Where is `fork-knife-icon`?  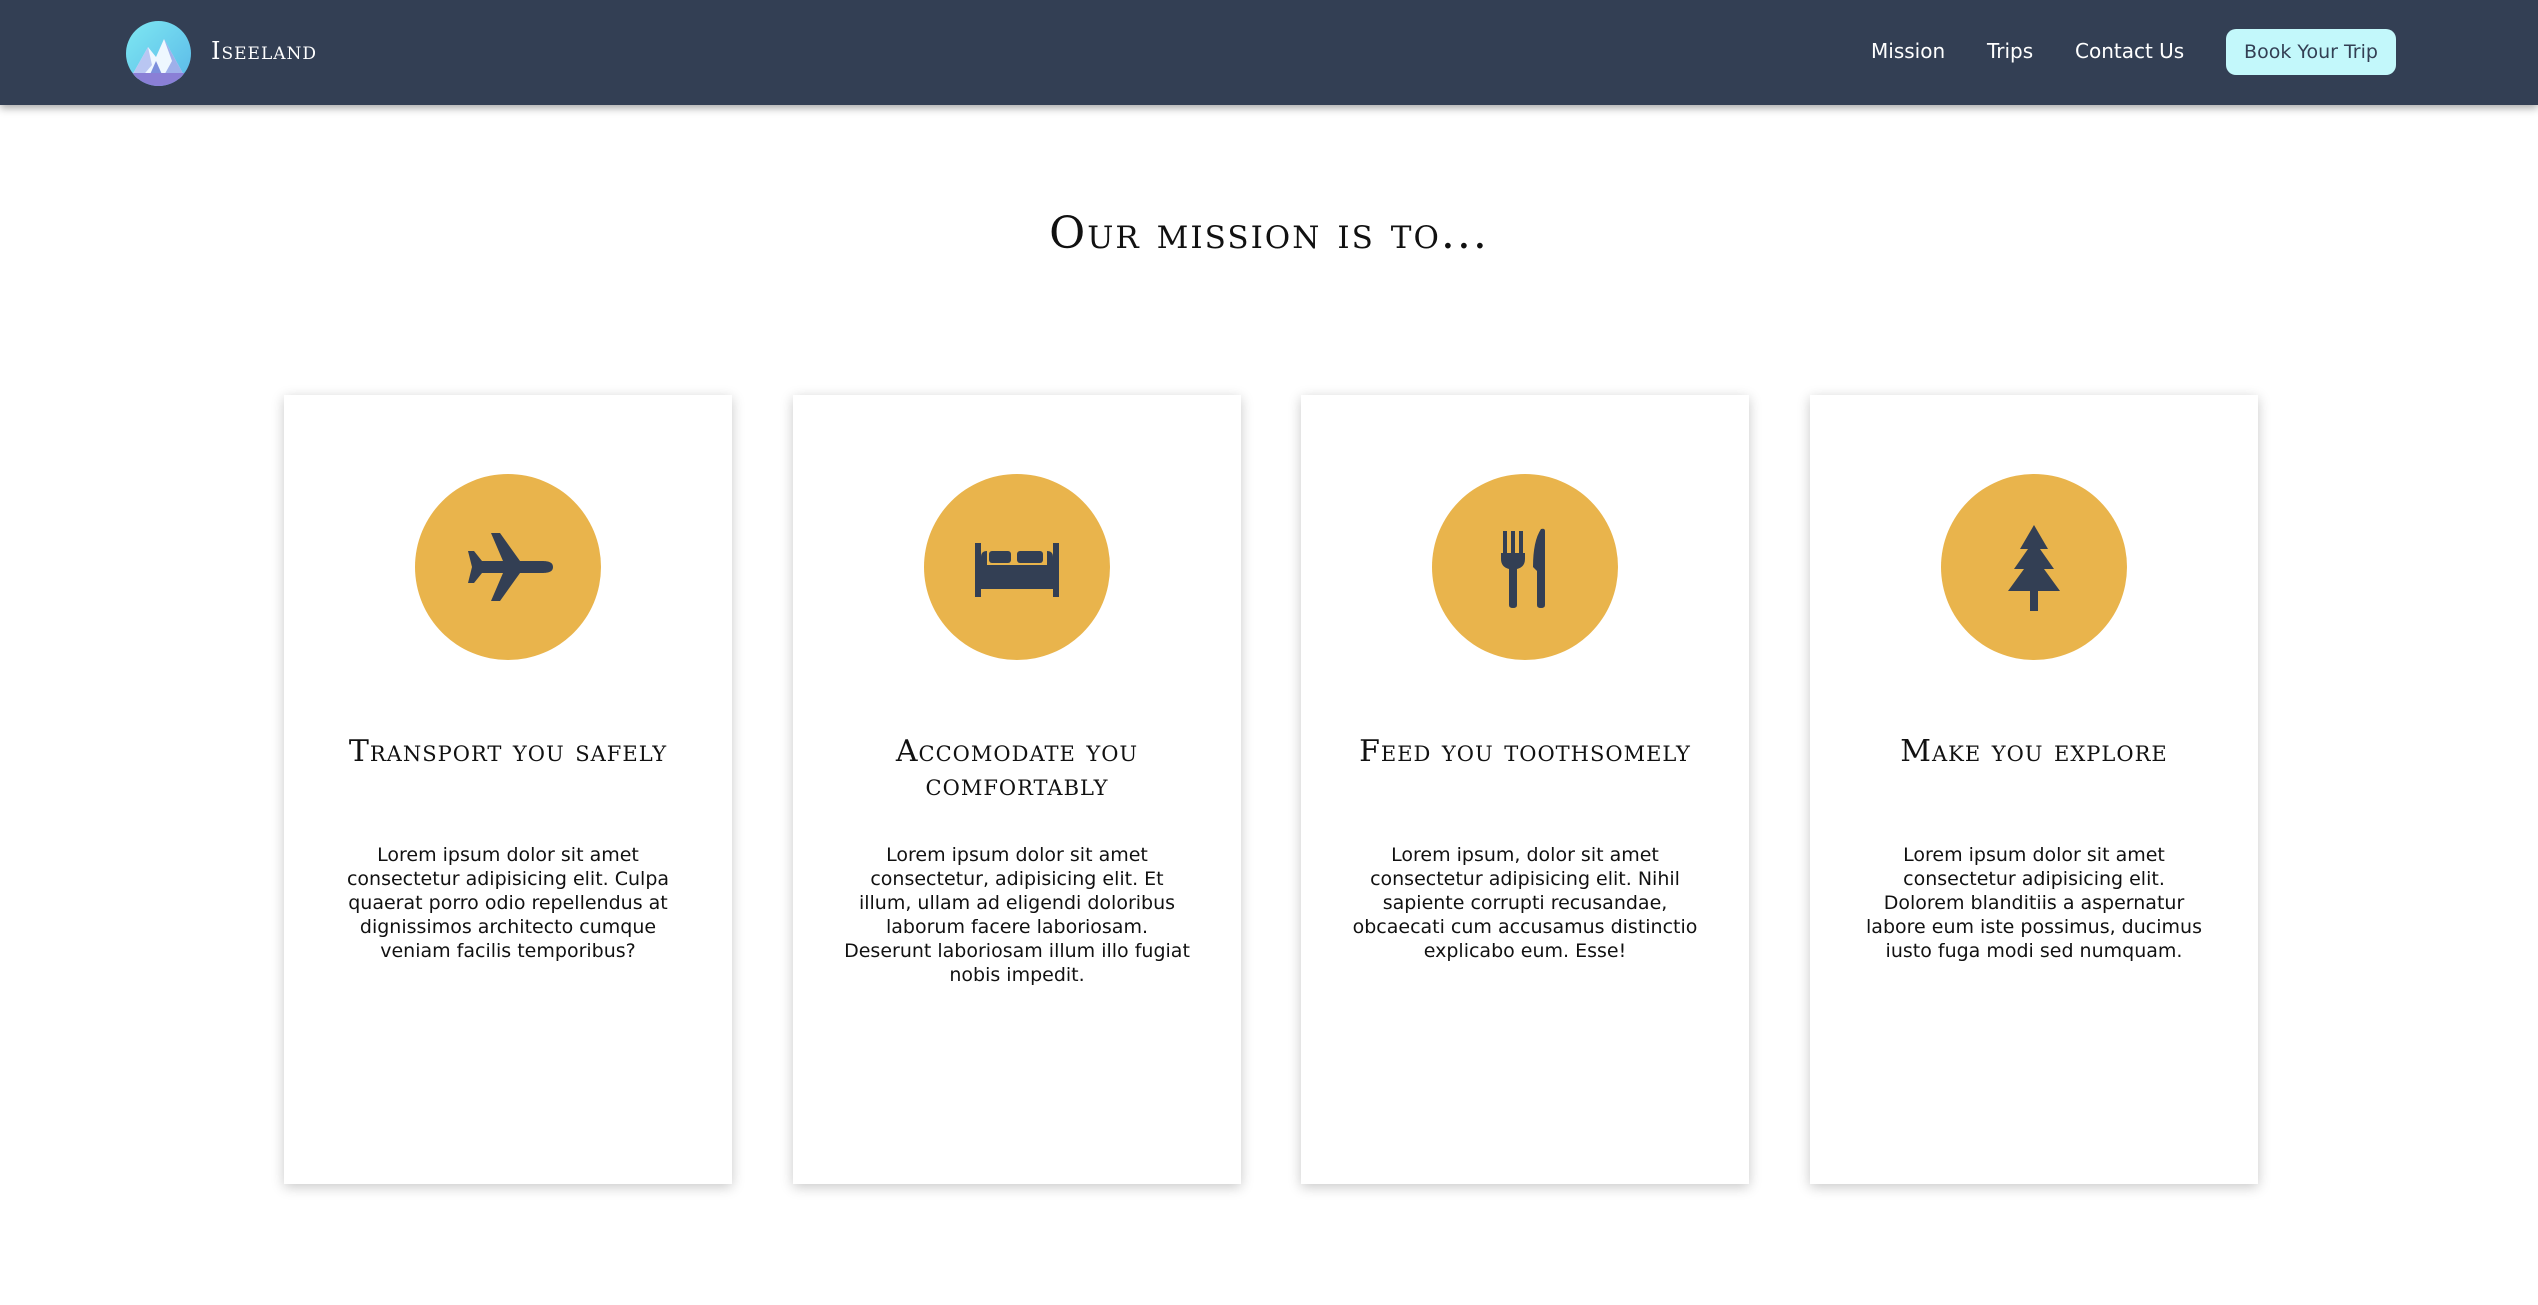 fork-knife-icon is located at coordinates (1523, 568).